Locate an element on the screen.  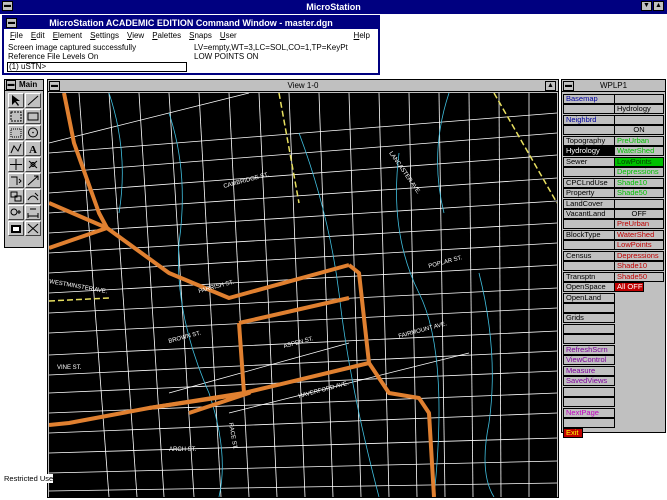
main-palette-menu-button: ▬ is located at coordinates (11, 85).